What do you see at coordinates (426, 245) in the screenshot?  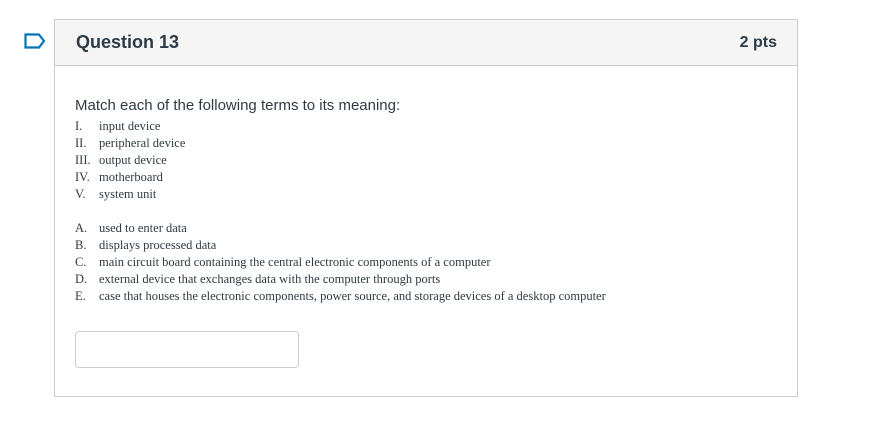 I see `list-item: B. displays processed data` at bounding box center [426, 245].